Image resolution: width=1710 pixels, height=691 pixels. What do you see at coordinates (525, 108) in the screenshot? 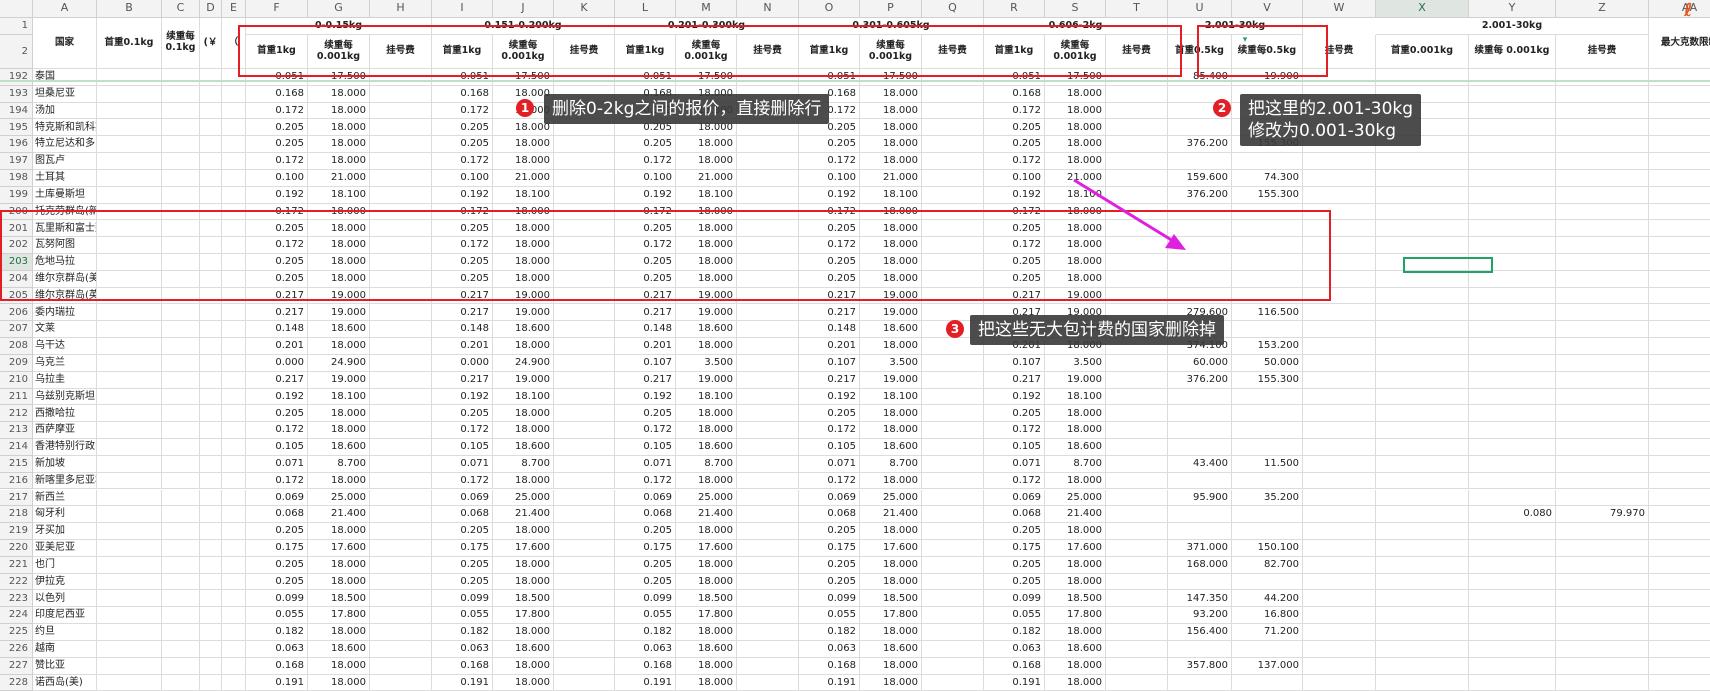
I see `step-1-badge: 1` at bounding box center [525, 108].